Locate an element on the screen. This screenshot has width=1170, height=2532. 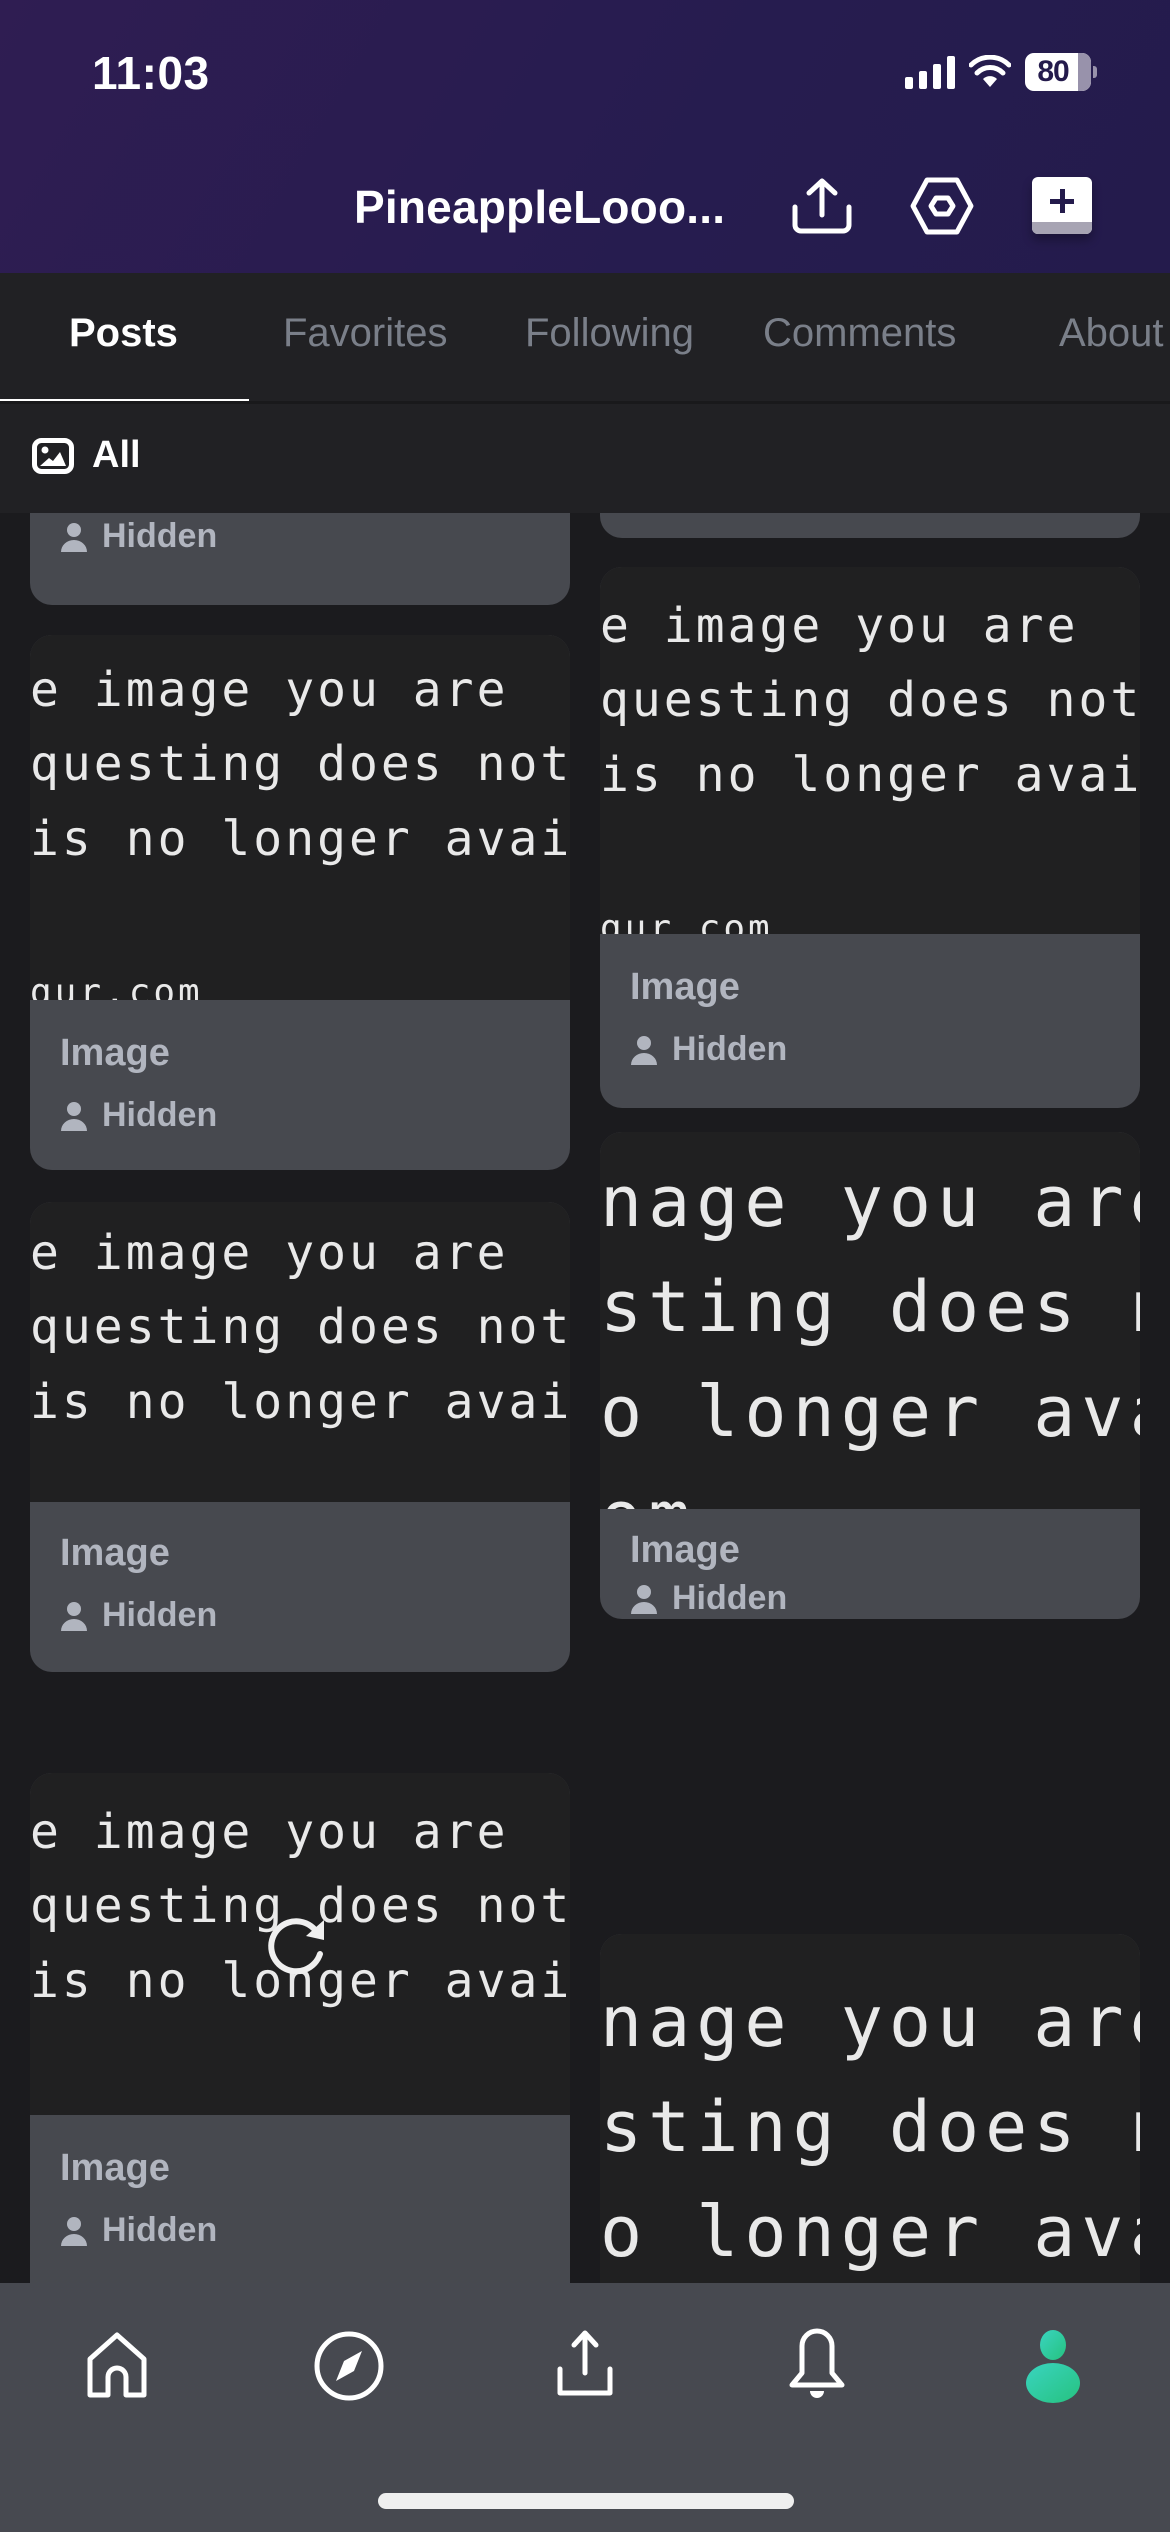
status-time: 11:03 is located at coordinates (151, 73).